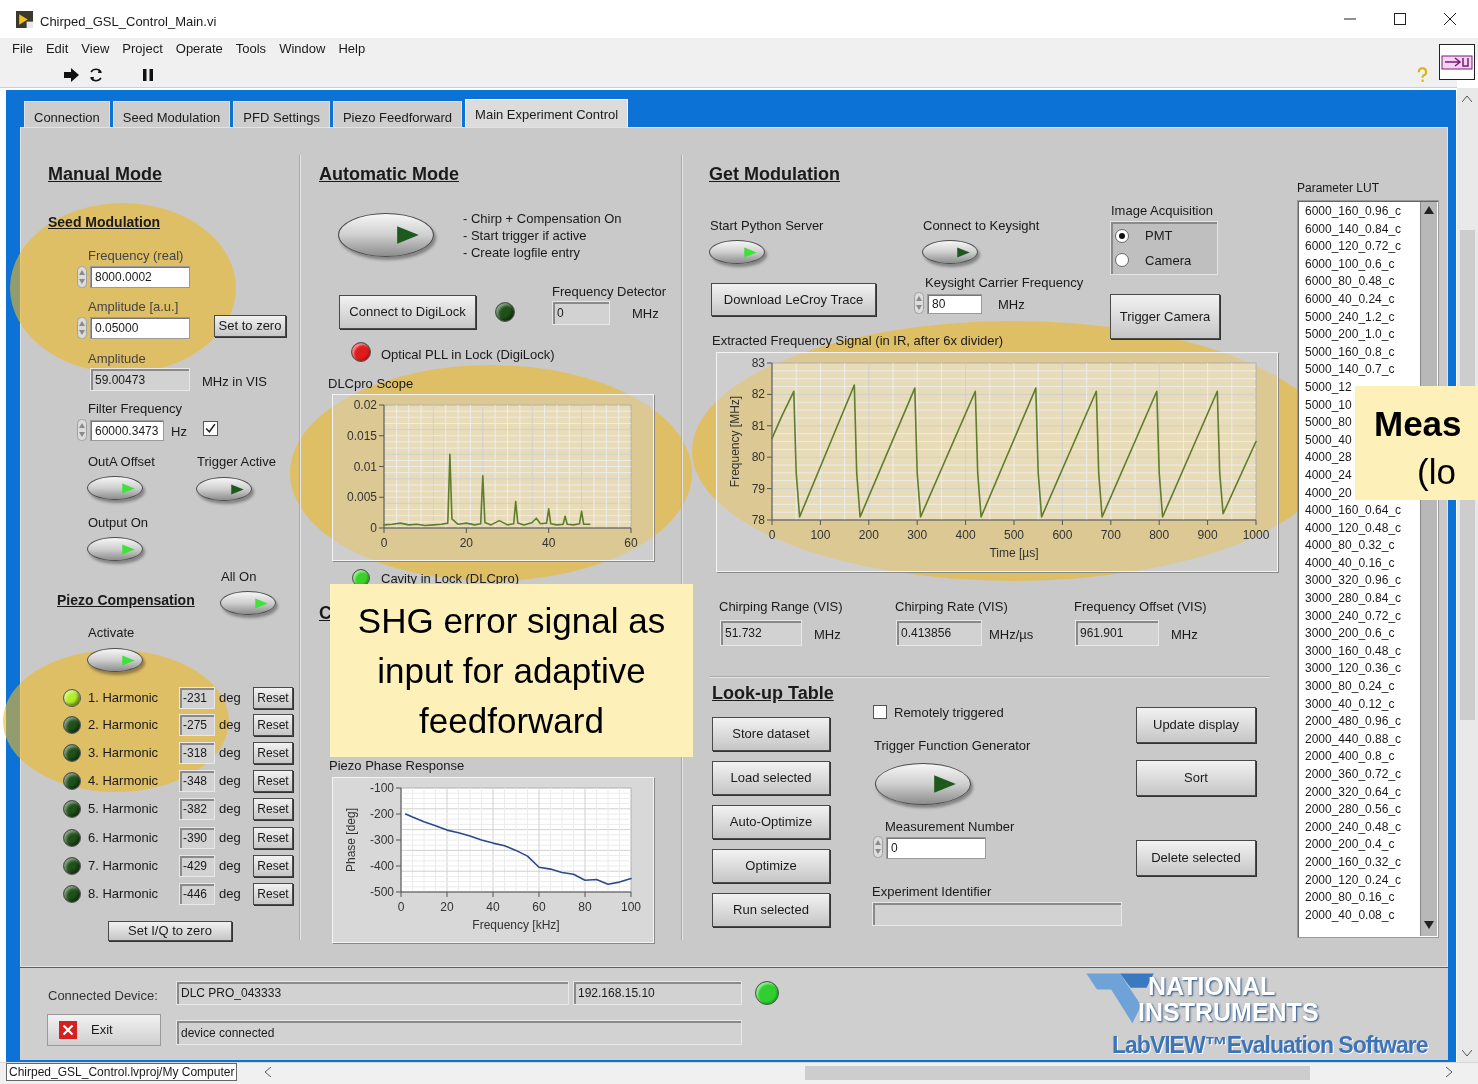 Image resolution: width=1478 pixels, height=1084 pixels. I want to click on list-item: 2000_80_0.16_c, so click(1350, 898).